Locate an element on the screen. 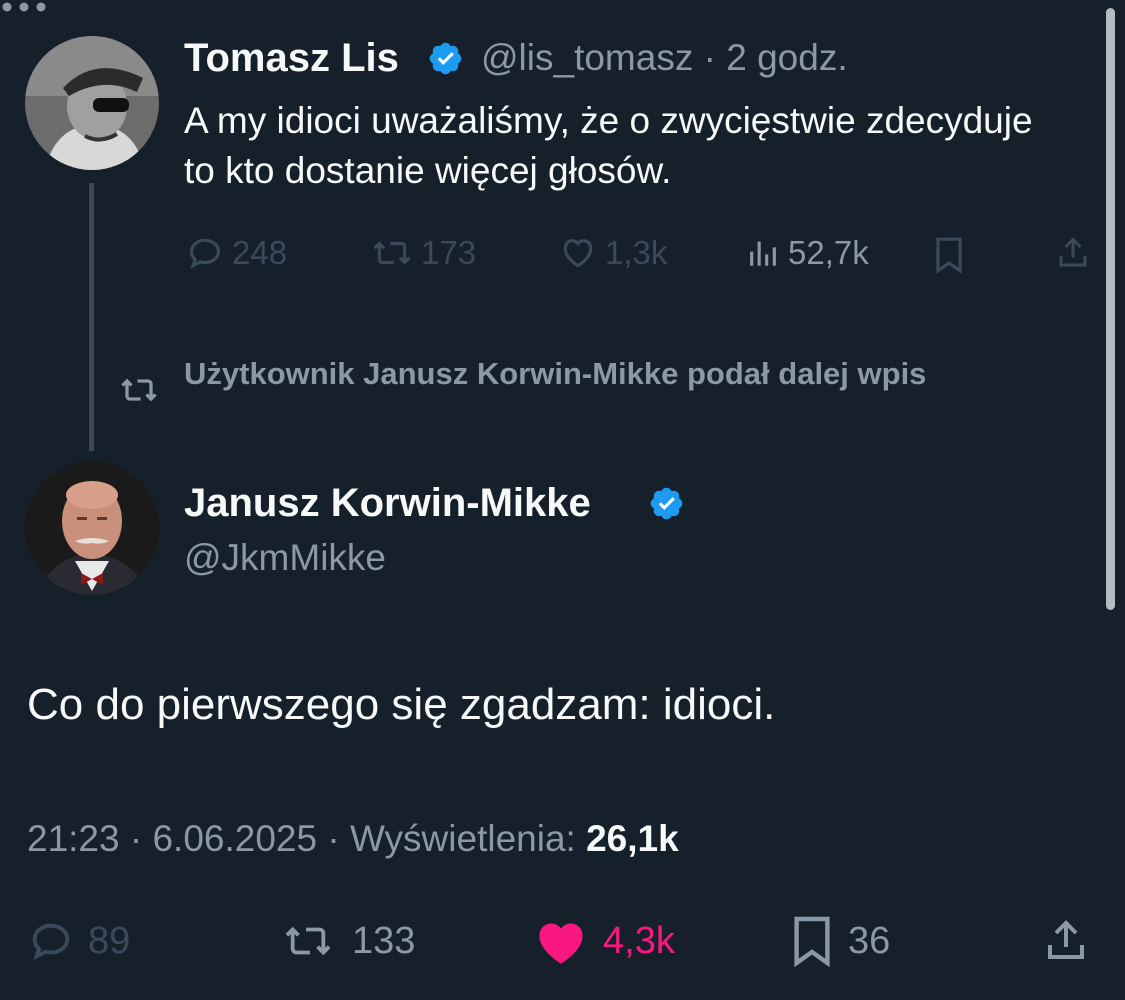  main-bookmark-count: 36 is located at coordinates (869, 940).